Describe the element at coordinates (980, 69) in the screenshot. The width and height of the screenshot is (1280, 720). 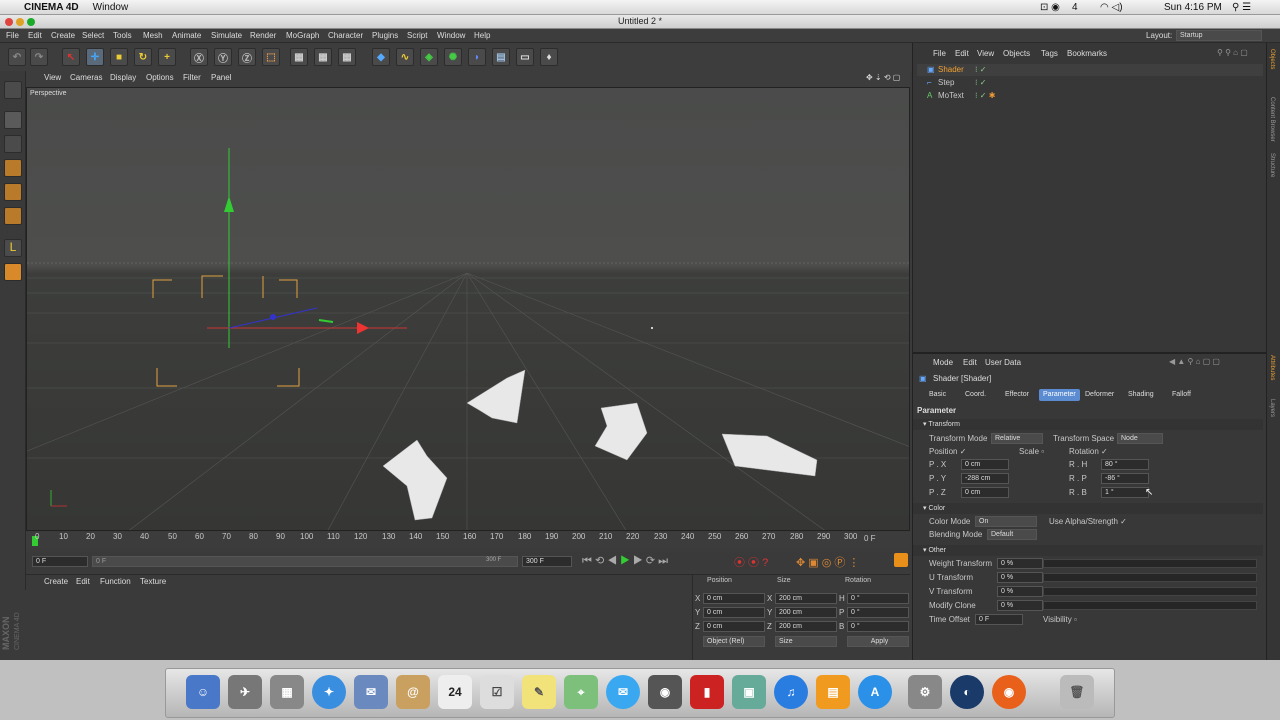
I see `visibility-dots: ⁝ ✓` at that location.